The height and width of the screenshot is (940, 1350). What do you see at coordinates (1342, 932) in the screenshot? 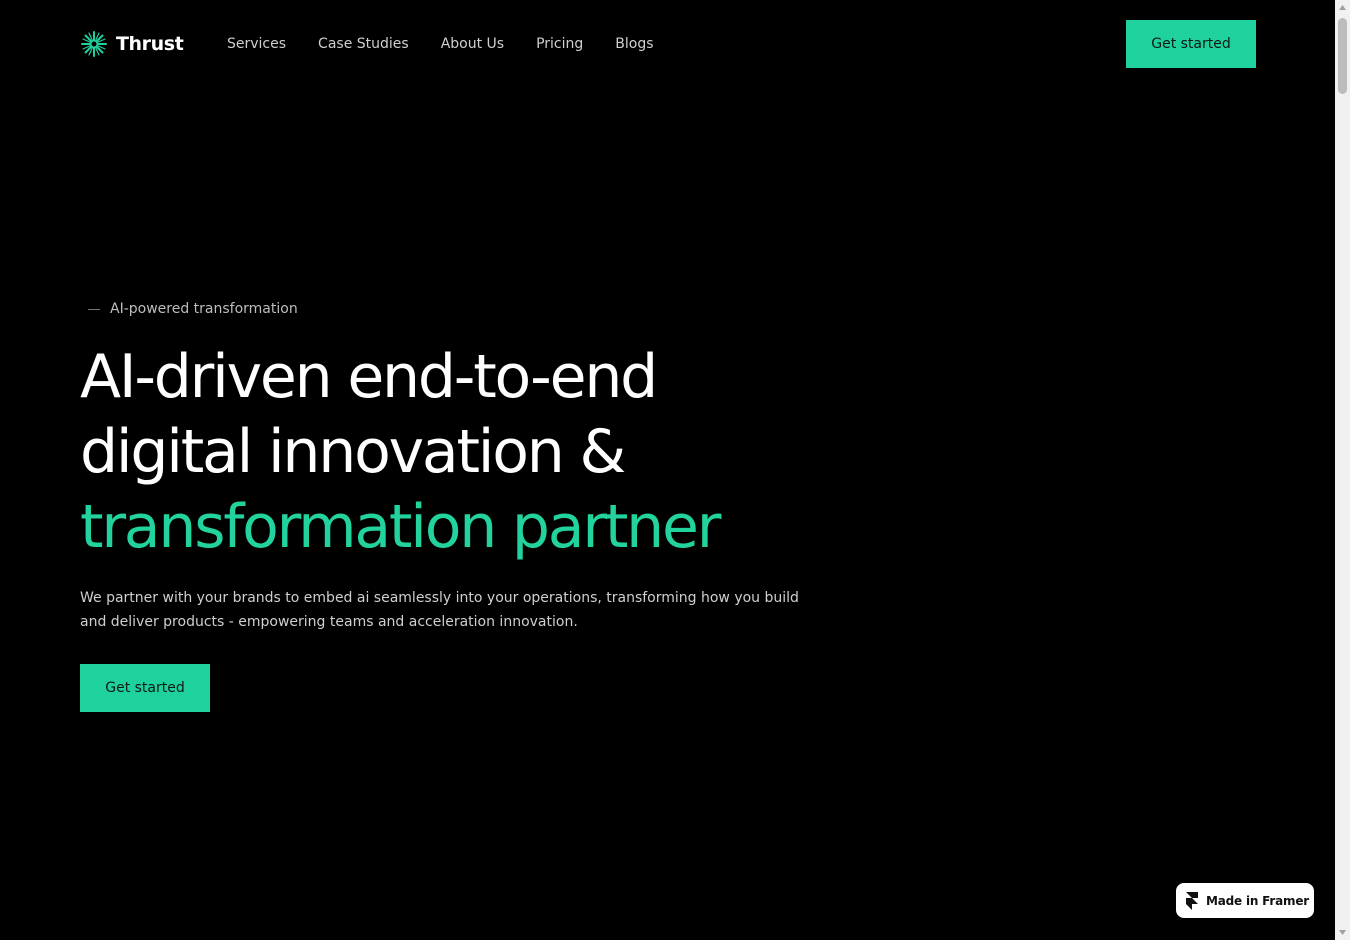
I see `scroll-down-arrow-icon` at bounding box center [1342, 932].